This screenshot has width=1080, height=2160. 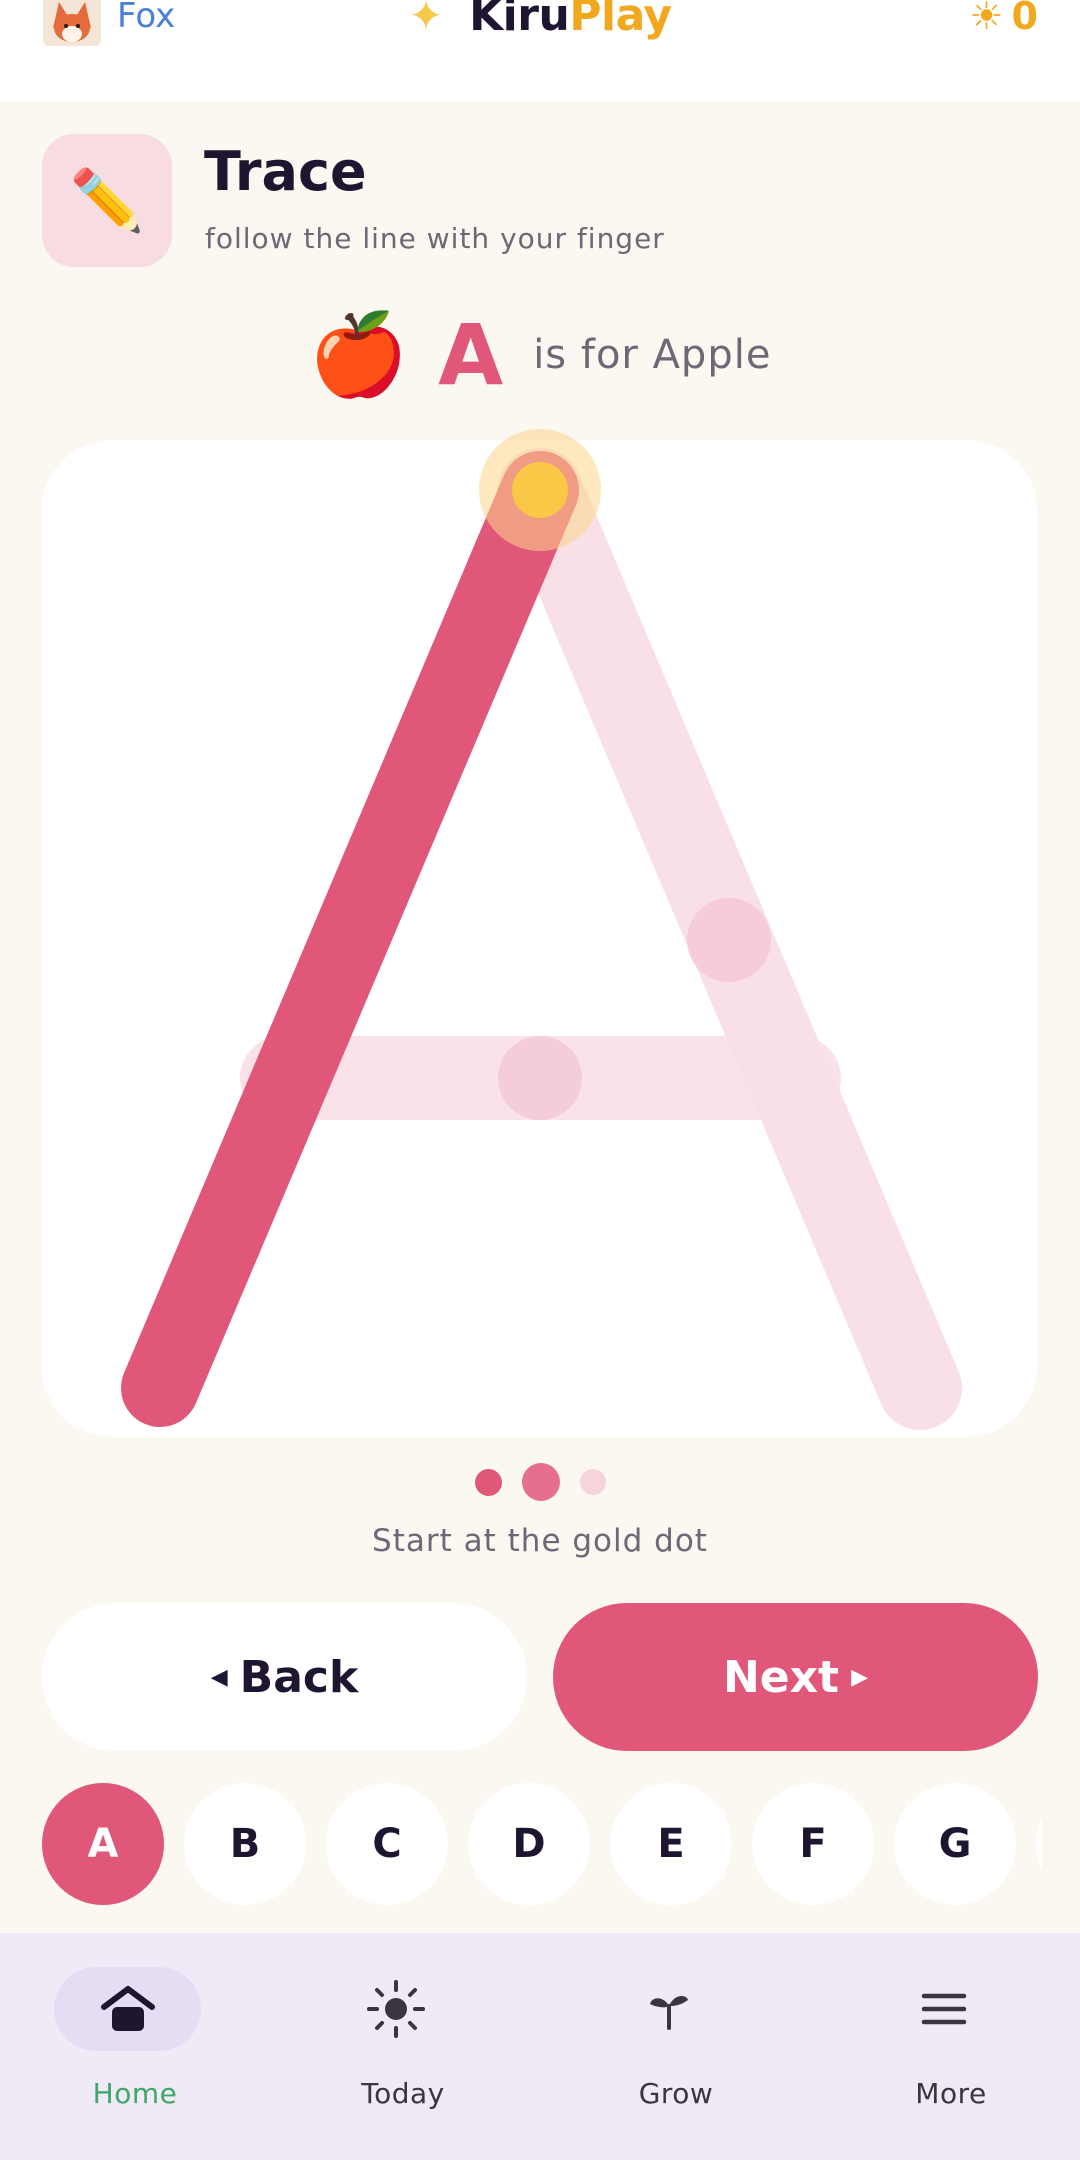 What do you see at coordinates (1039, 1844) in the screenshot?
I see `letter-chip: H` at bounding box center [1039, 1844].